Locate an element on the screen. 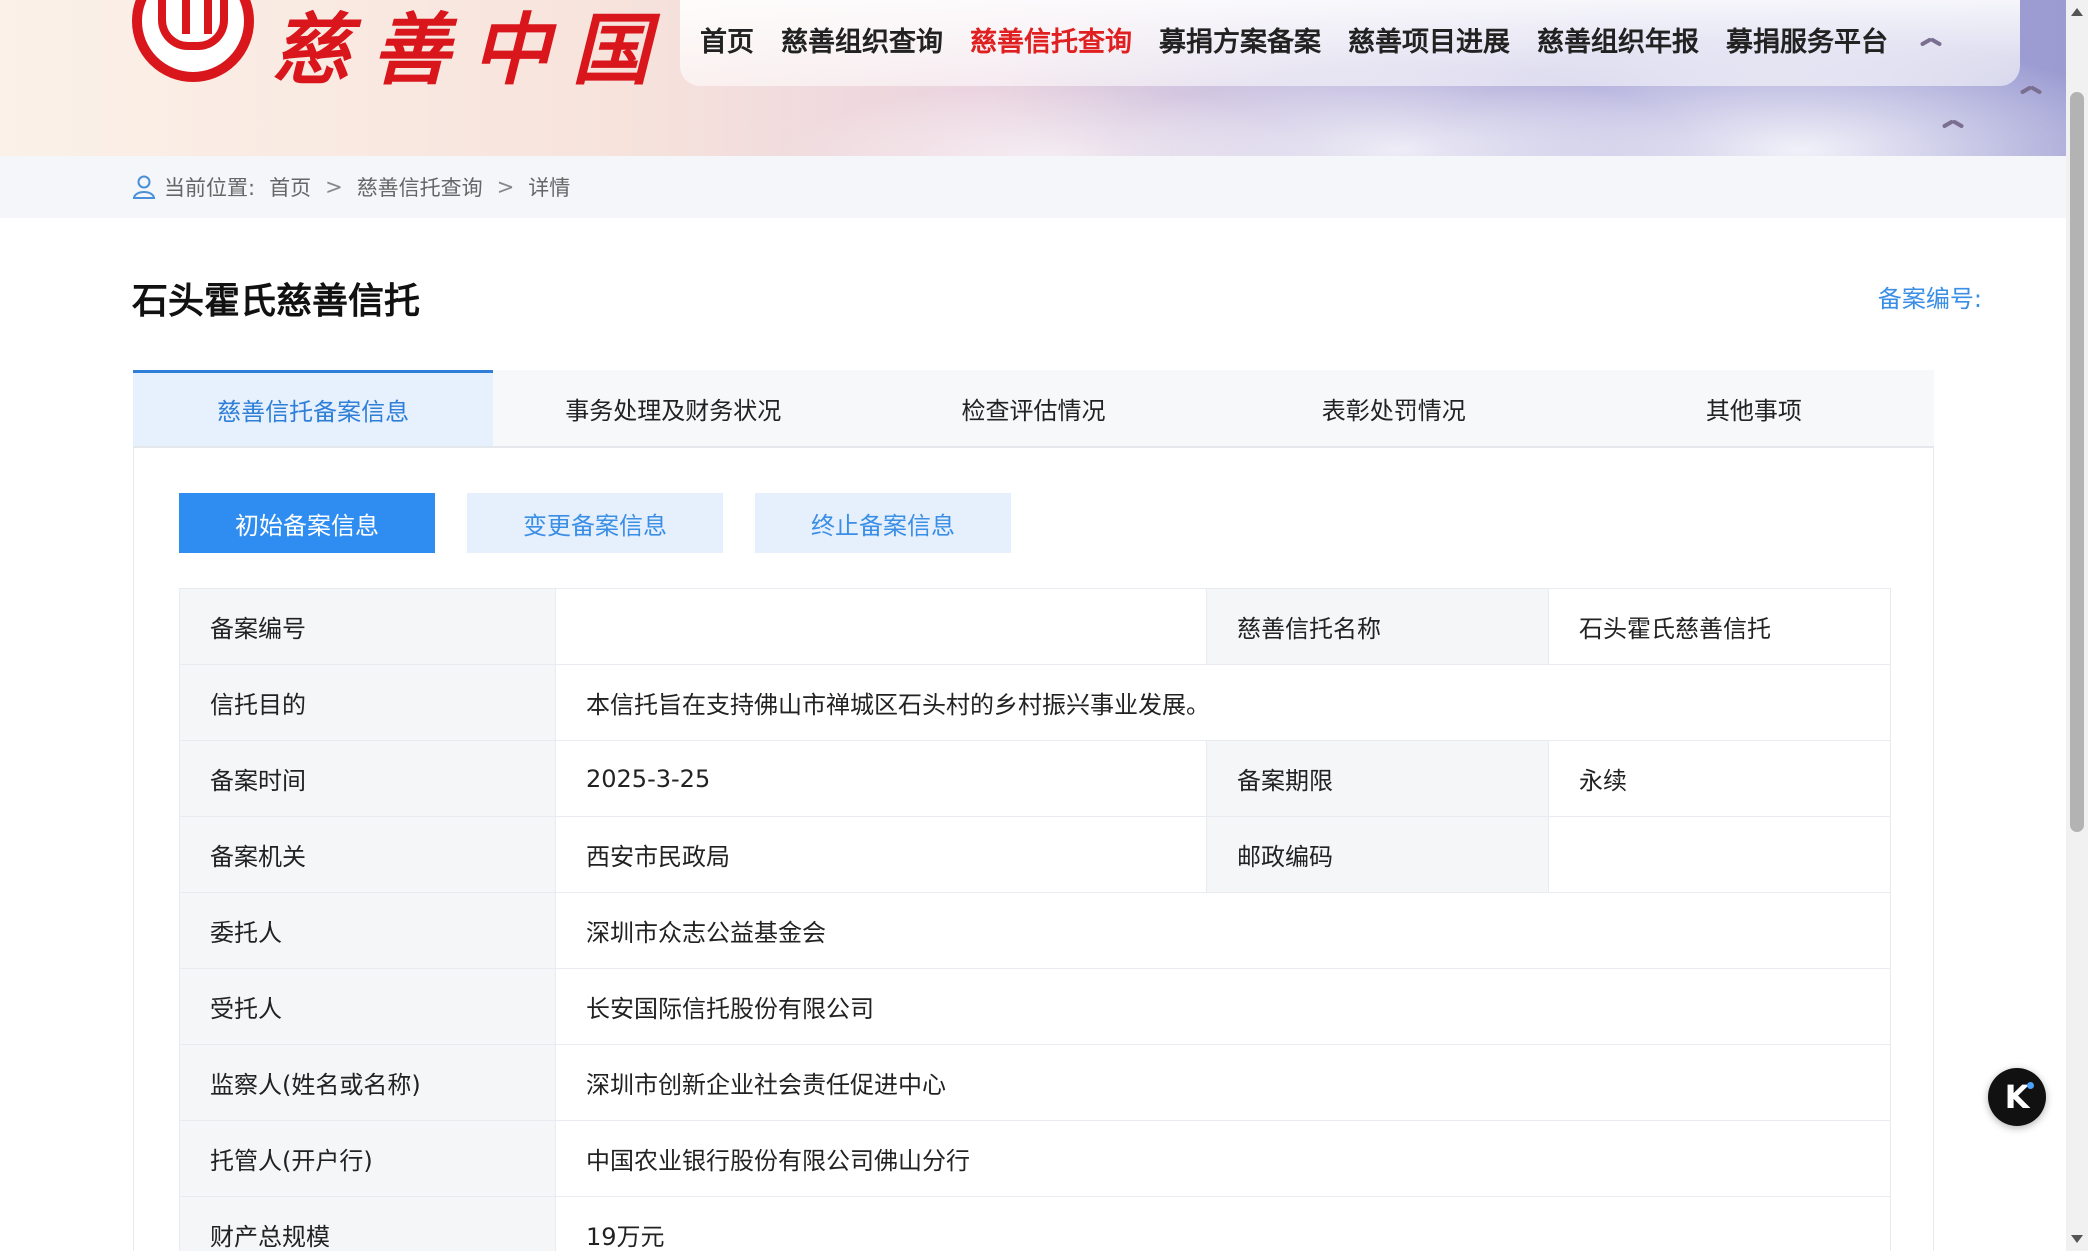  vertical-scrollbar is located at coordinates (2077, 625).